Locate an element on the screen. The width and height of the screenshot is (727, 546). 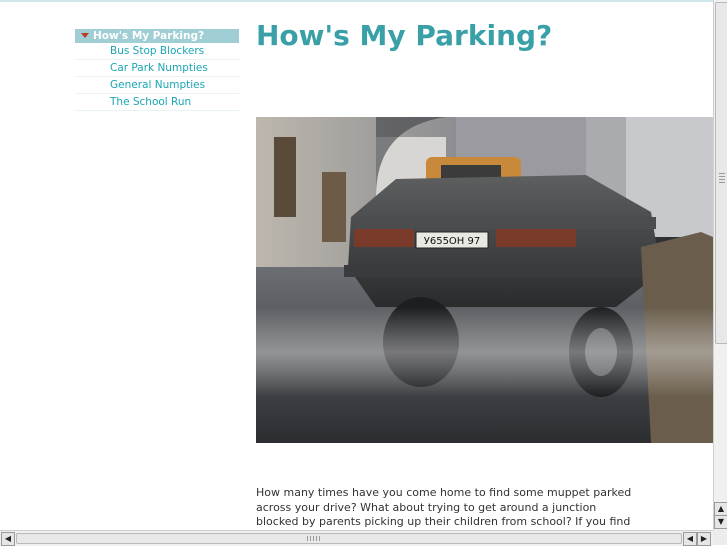
arrow-right-icon: ▶ is located at coordinates (704, 539).